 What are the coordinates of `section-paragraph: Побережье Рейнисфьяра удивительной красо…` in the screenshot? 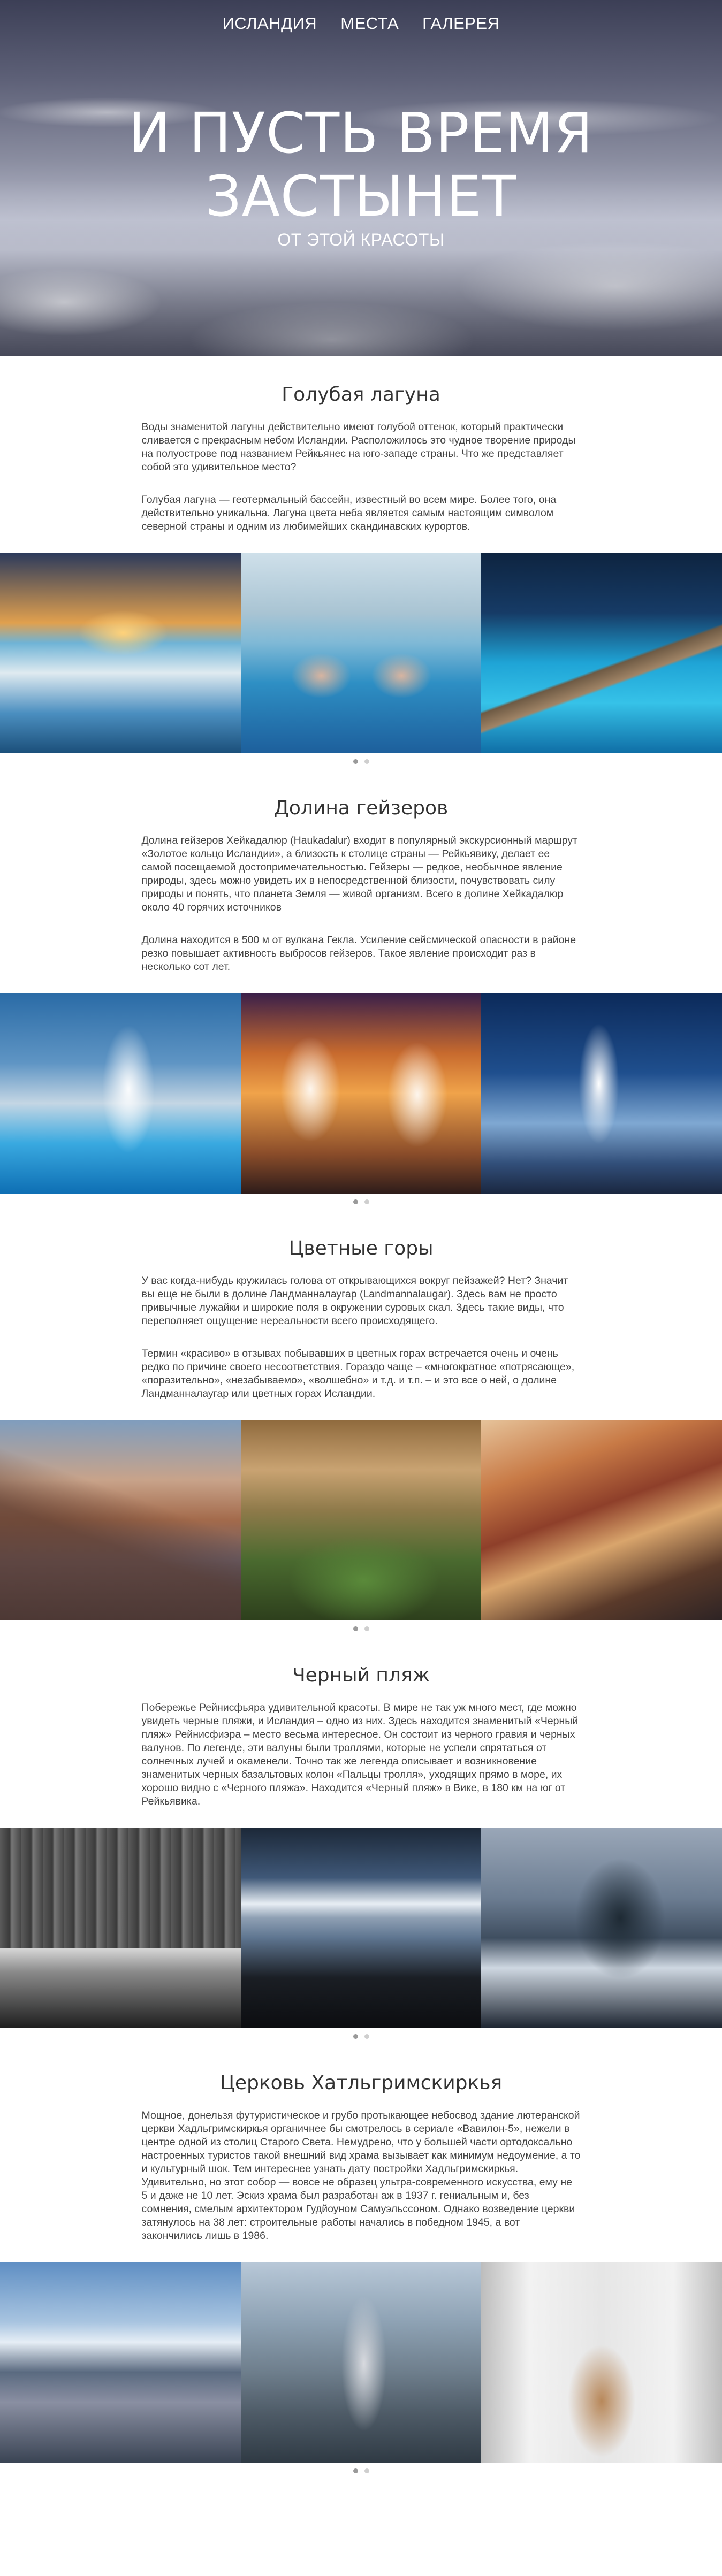 It's located at (360, 1754).